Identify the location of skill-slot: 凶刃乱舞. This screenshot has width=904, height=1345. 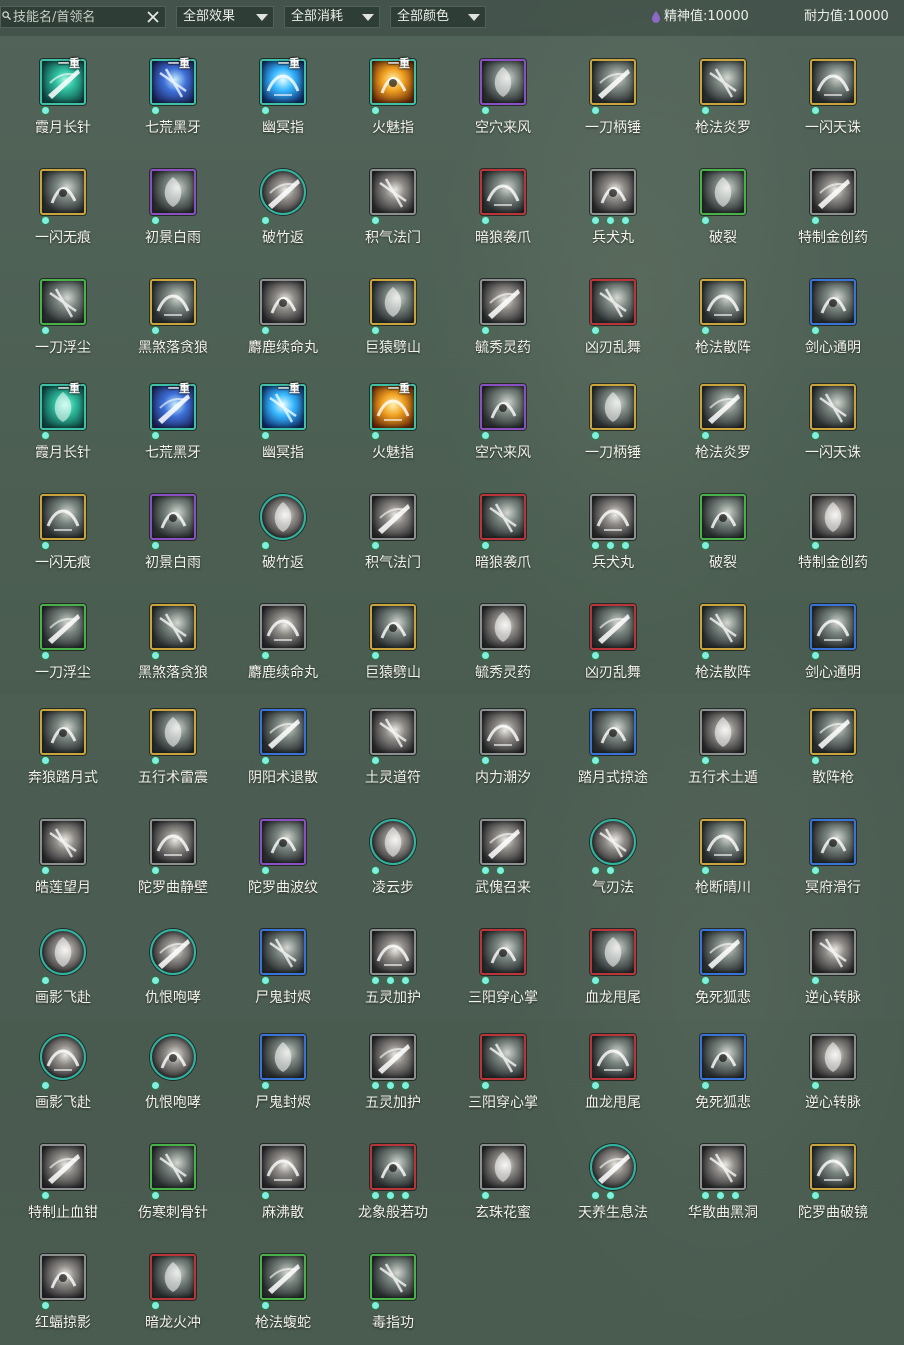
(613, 314).